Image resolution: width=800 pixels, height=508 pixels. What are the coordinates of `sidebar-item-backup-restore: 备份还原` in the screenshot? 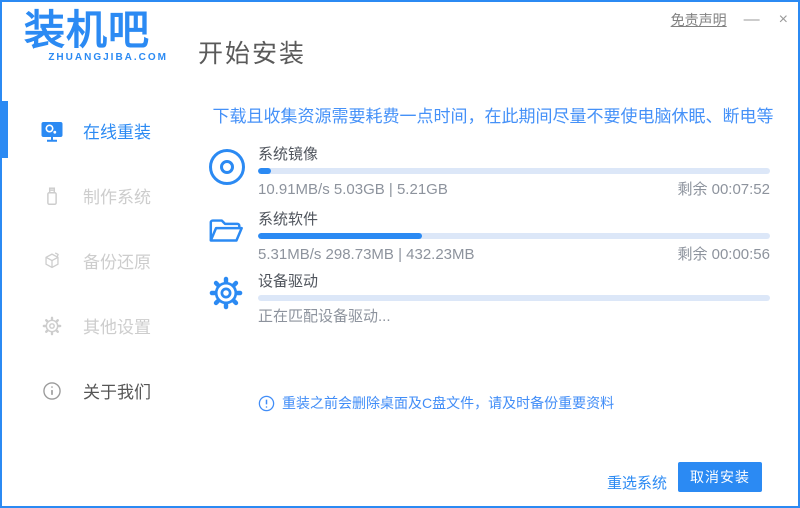 It's located at (97, 260).